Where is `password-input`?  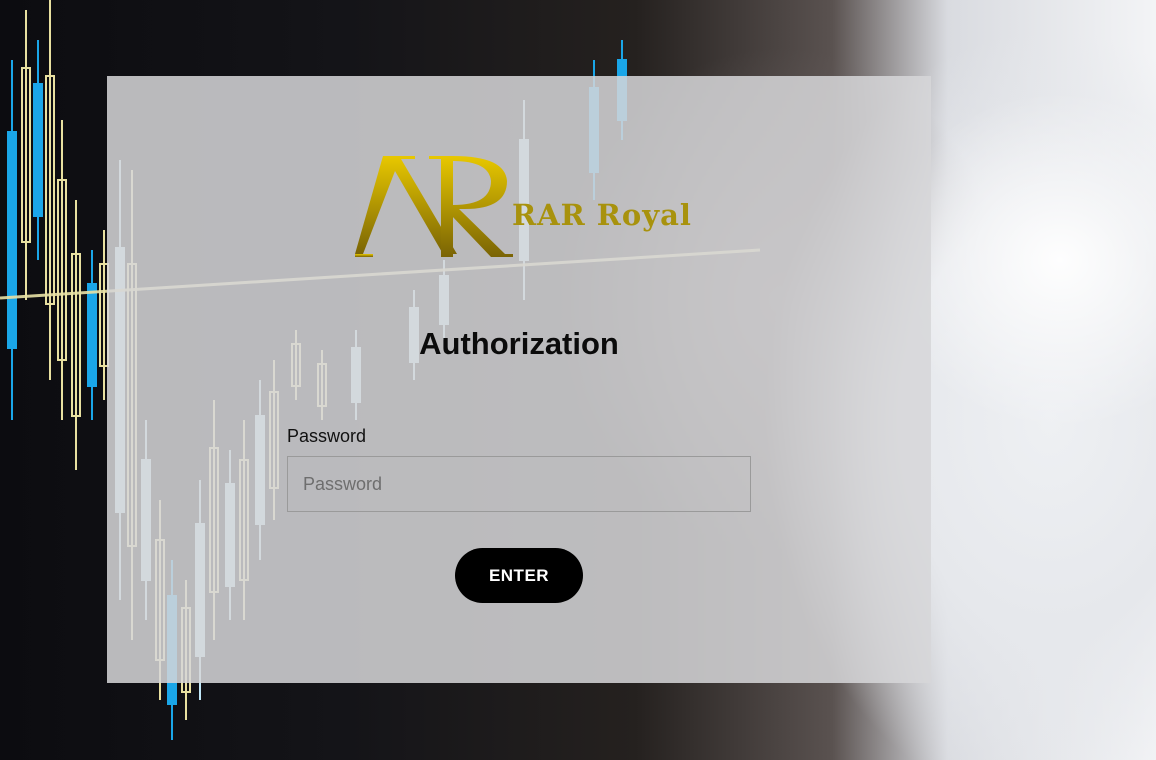 password-input is located at coordinates (519, 484).